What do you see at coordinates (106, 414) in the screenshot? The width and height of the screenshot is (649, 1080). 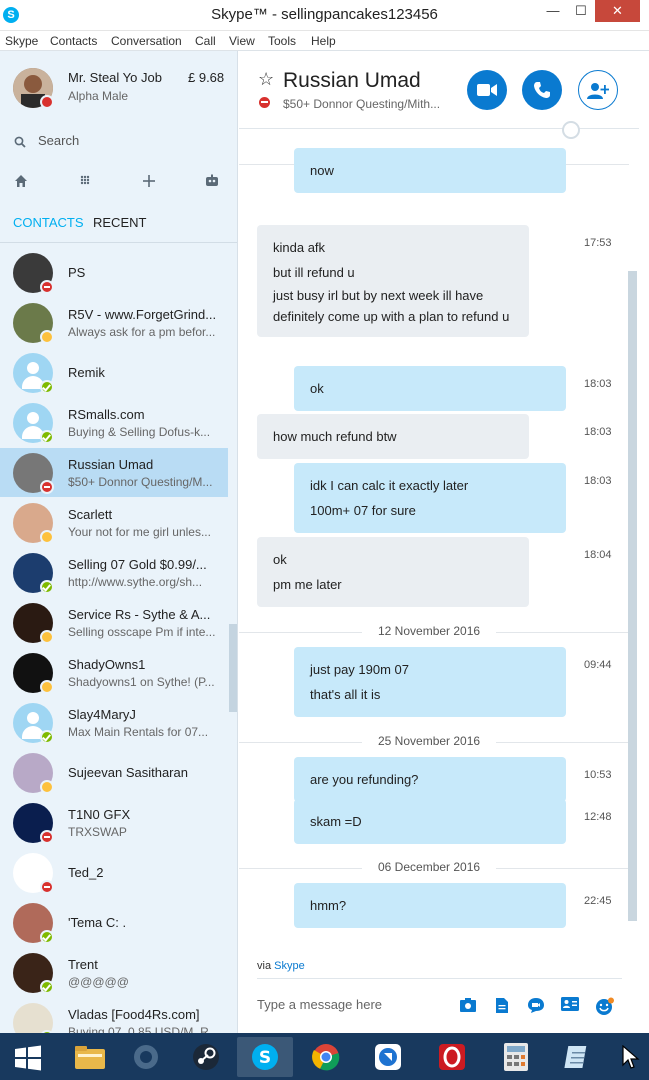 I see `contact-name: RSmalls.com` at bounding box center [106, 414].